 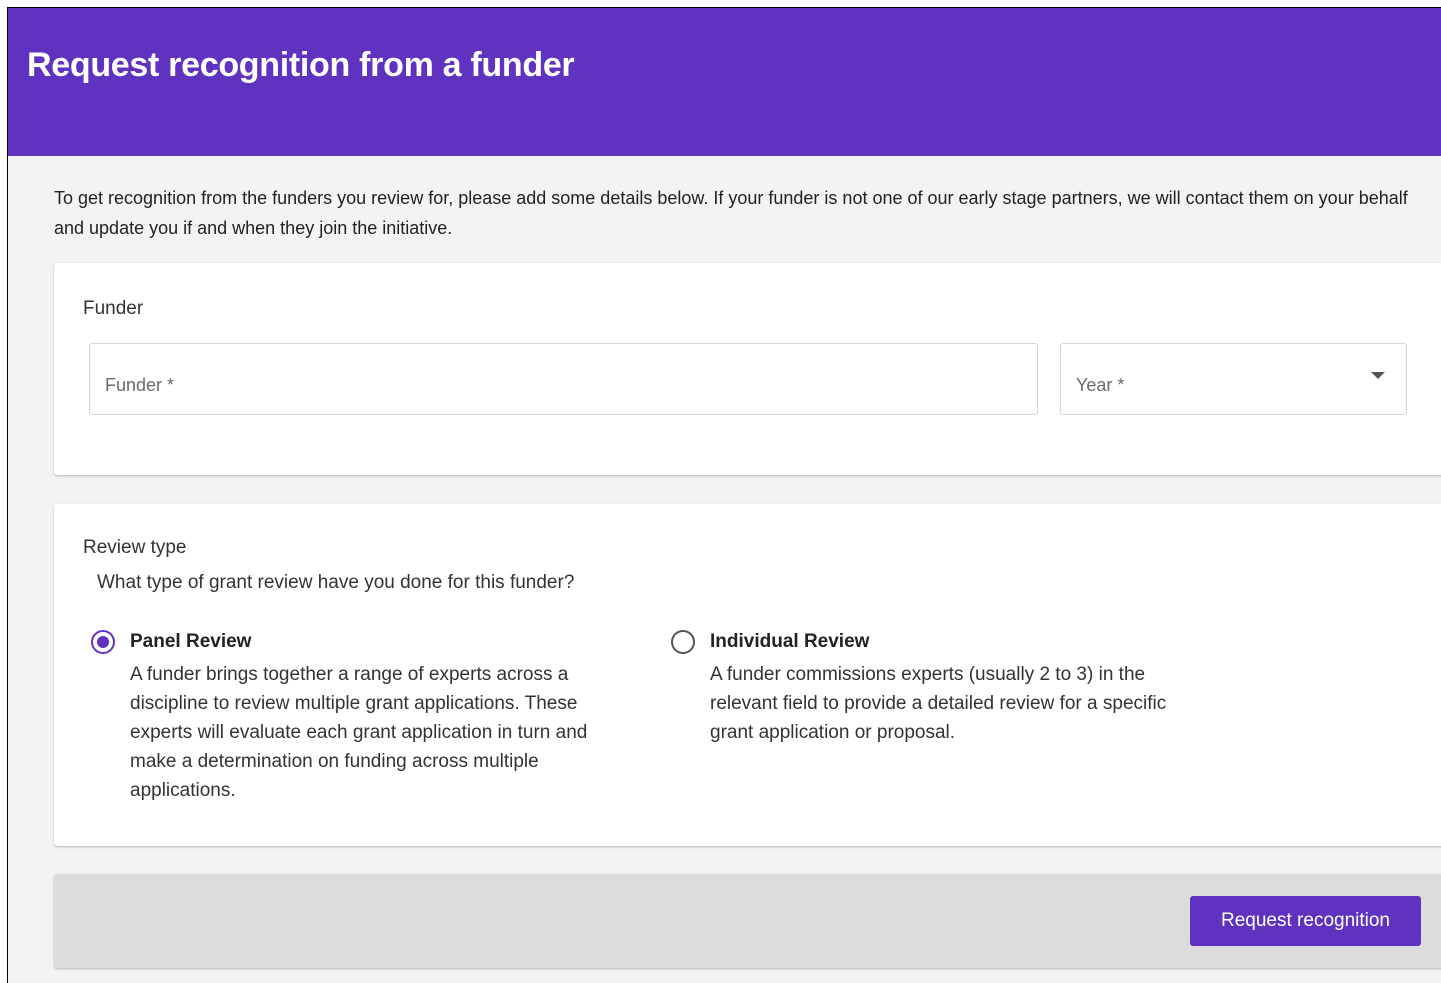 What do you see at coordinates (140, 385) in the screenshot?
I see `funder-input-placeholder: Funder *` at bounding box center [140, 385].